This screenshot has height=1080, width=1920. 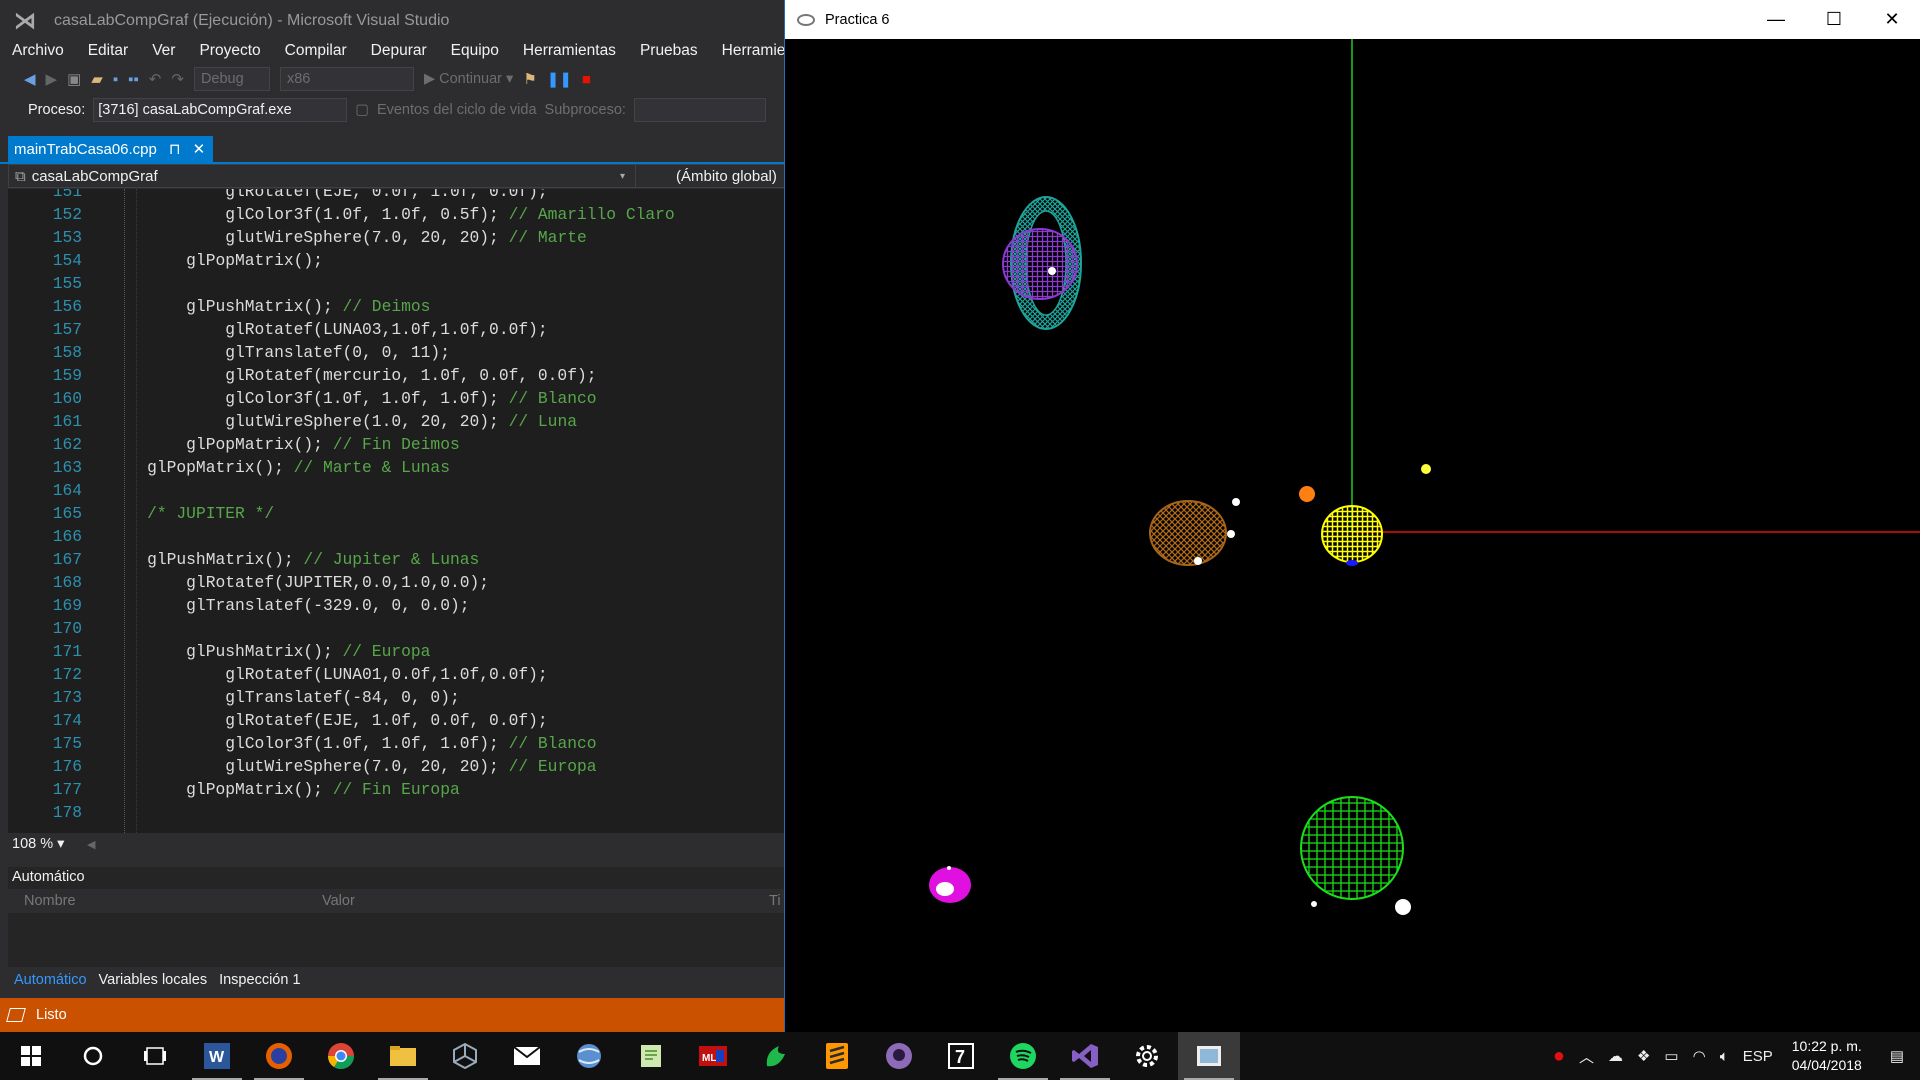 I want to click on menu-pruebas: Pruebas, so click(x=669, y=52).